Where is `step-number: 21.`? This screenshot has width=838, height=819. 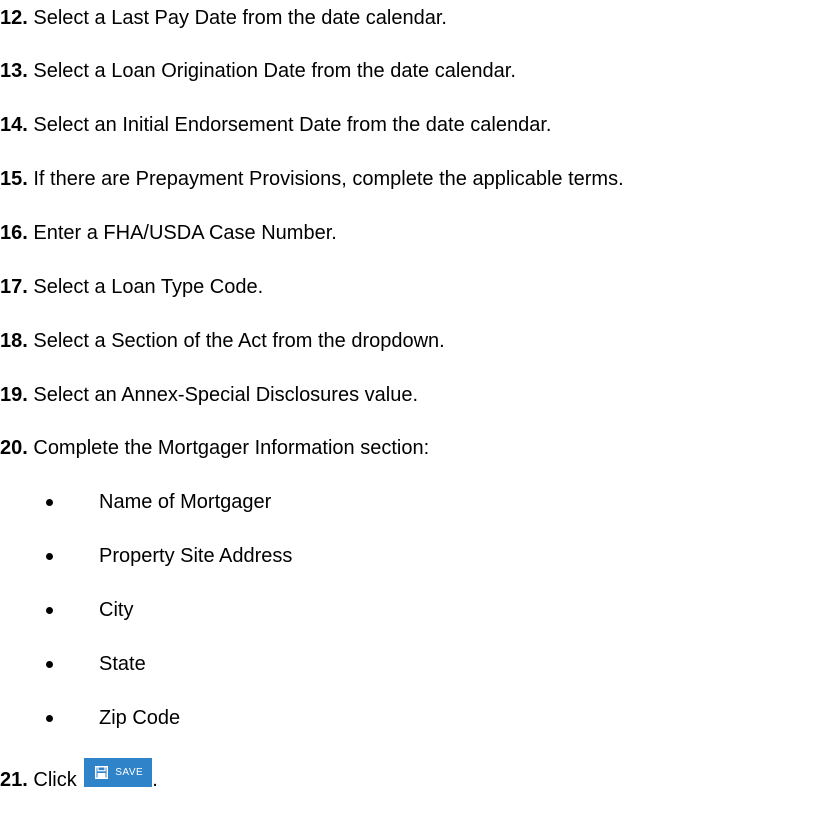
step-number: 21. is located at coordinates (14, 780).